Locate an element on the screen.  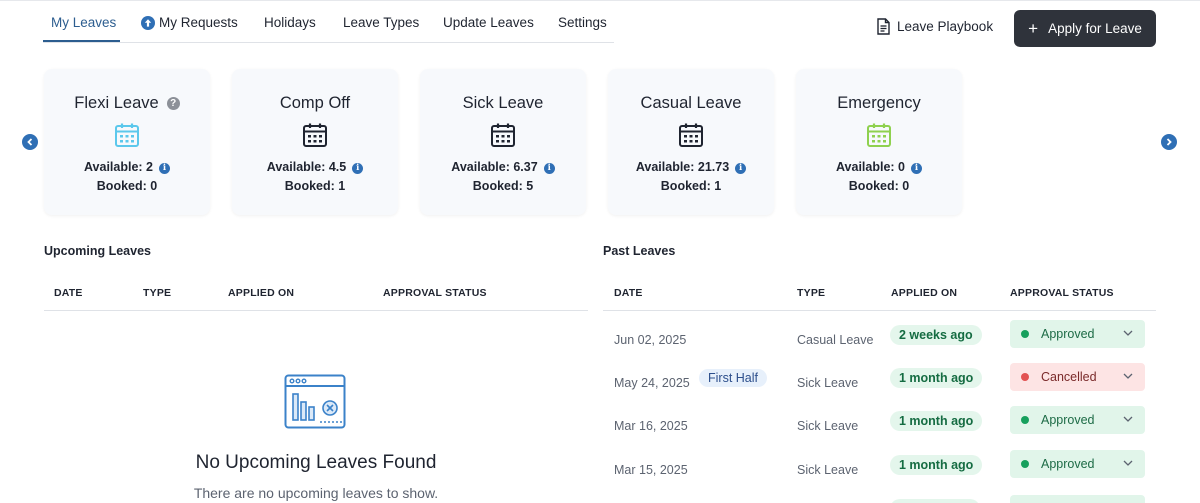
empty-state-text: There are no upcoming leaves to show. is located at coordinates (316, 493).